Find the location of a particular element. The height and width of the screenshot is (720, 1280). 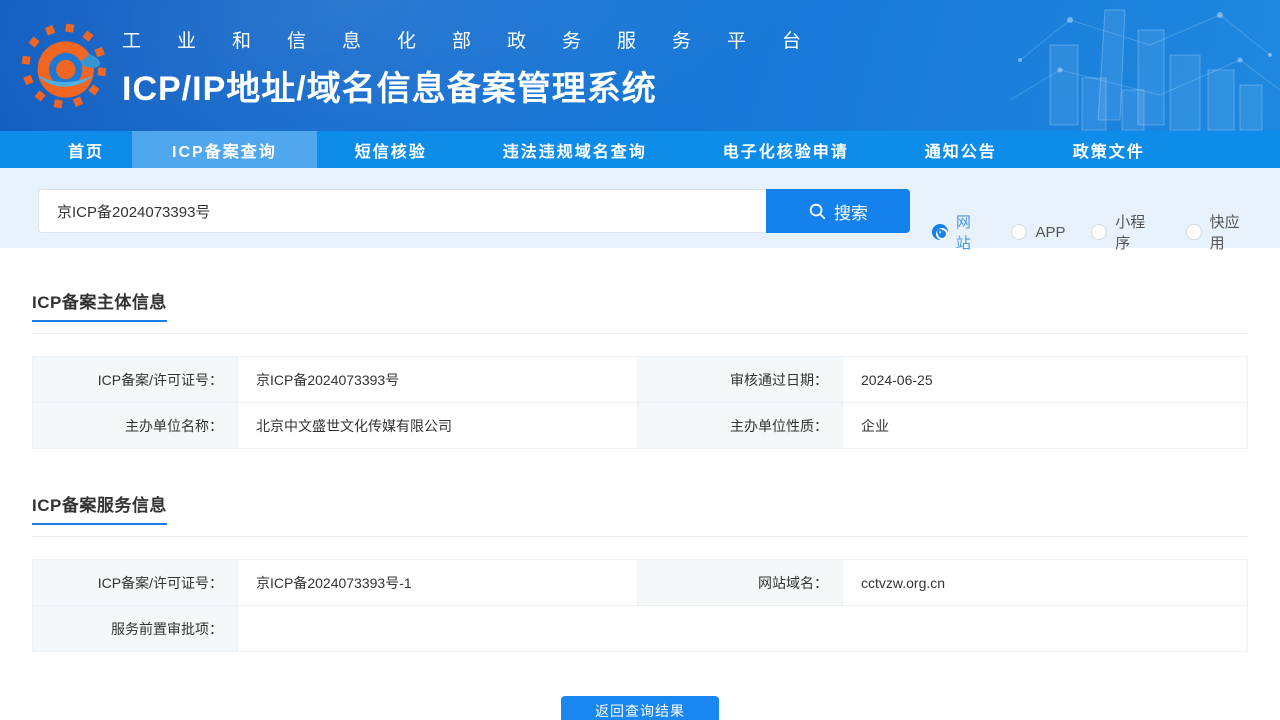

nav-item-electronic-verify: 电子化核验申请 is located at coordinates (786, 149).